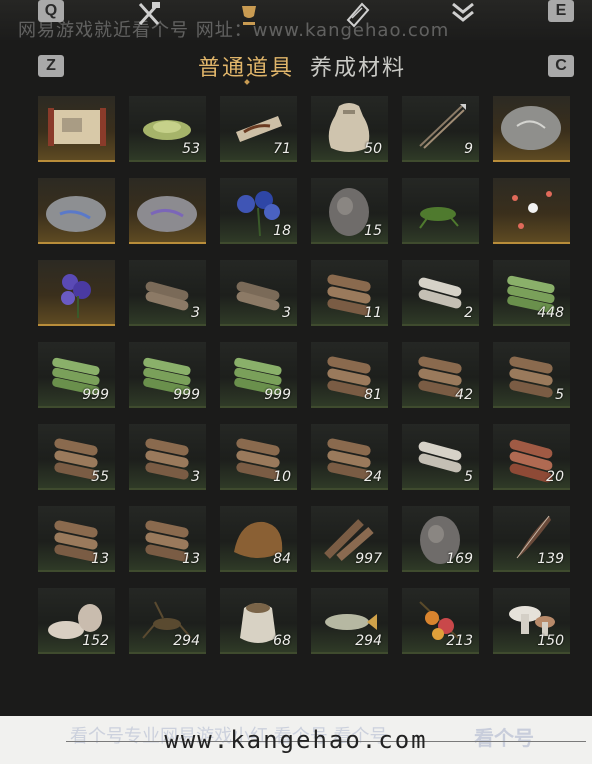 The image size is (592, 764). Describe the element at coordinates (373, 477) in the screenshot. I see `item-count: 24` at that location.